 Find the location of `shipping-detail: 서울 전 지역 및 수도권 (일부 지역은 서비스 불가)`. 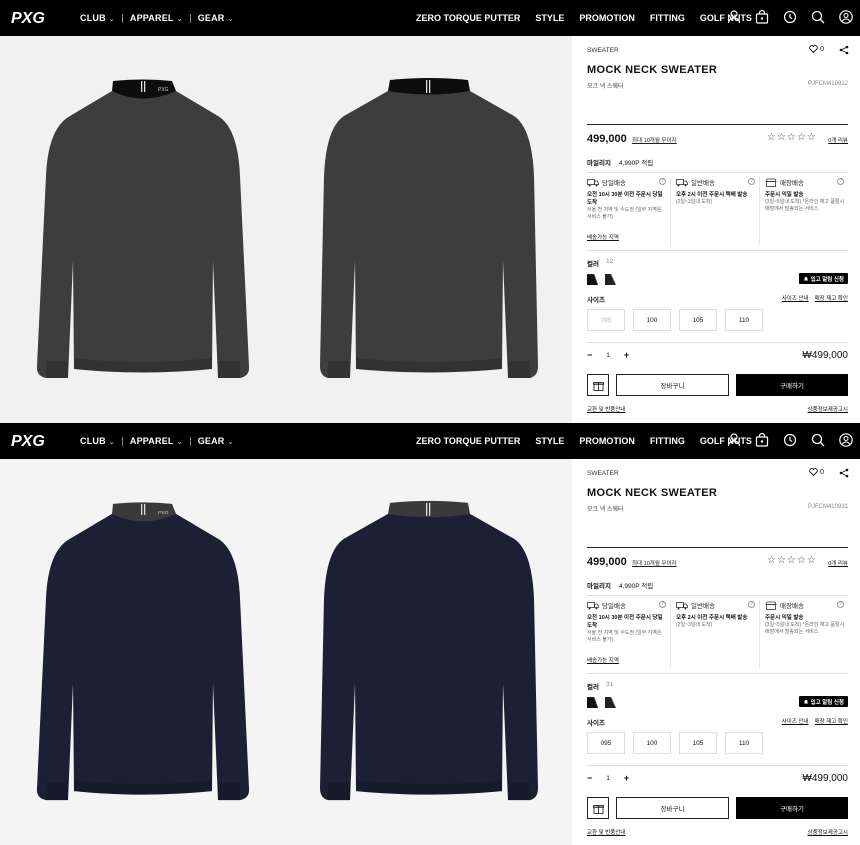

shipping-detail: 서울 전 지역 및 수도권 (일부 지역은 서비스 불가) is located at coordinates (624, 213).